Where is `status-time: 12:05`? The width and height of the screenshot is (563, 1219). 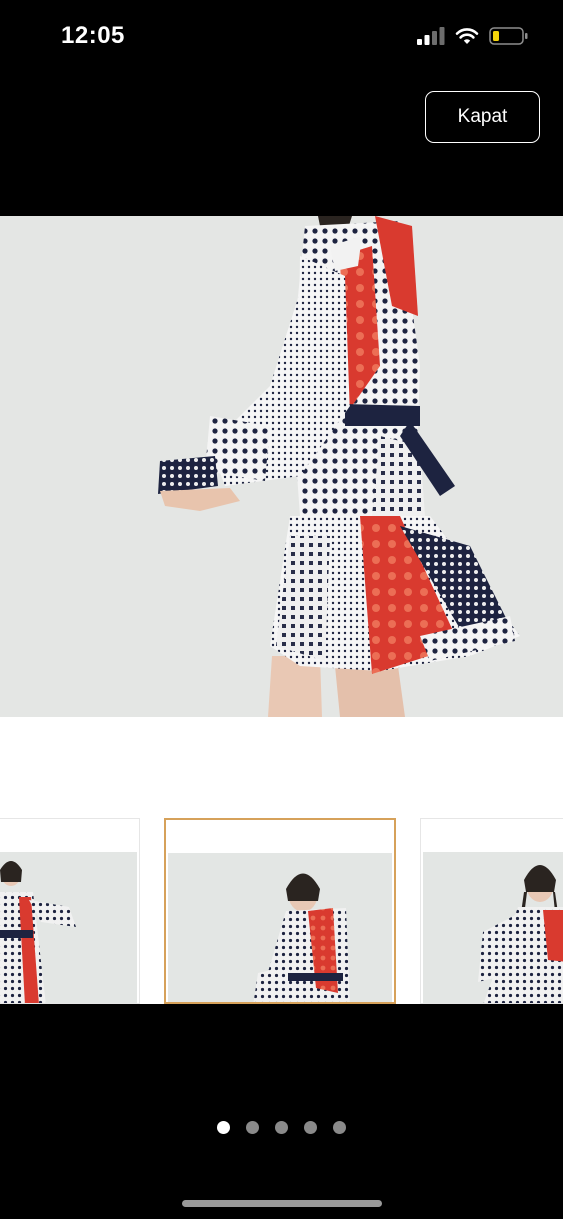
status-time: 12:05 is located at coordinates (93, 35).